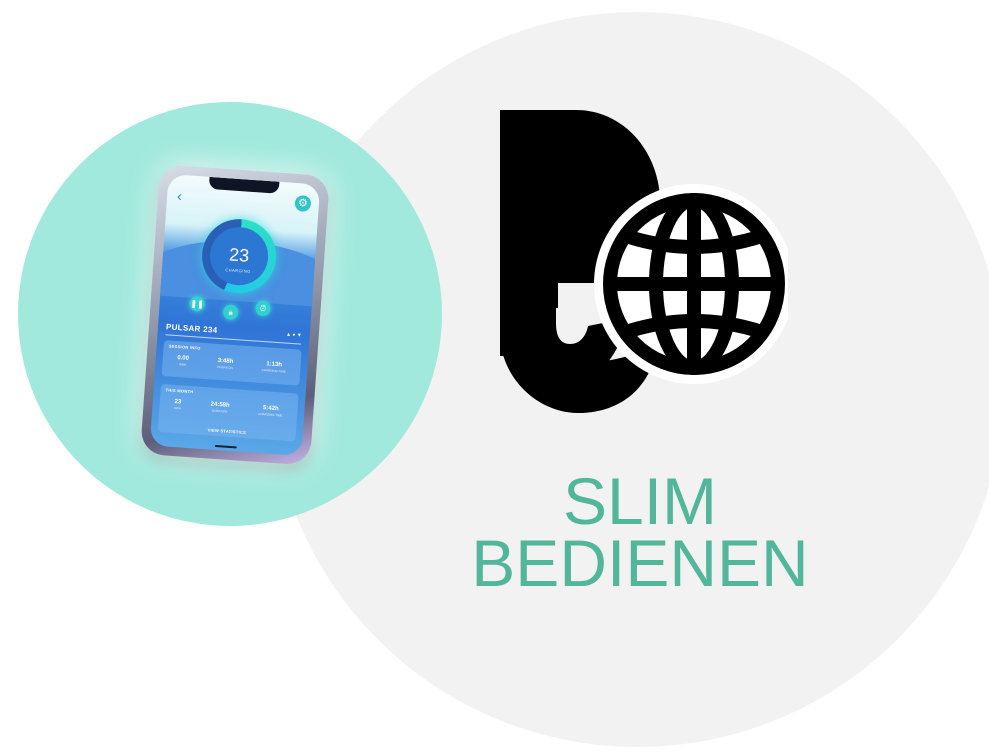  What do you see at coordinates (183, 358) in the screenshot?
I see `stat-value: 0.00` at bounding box center [183, 358].